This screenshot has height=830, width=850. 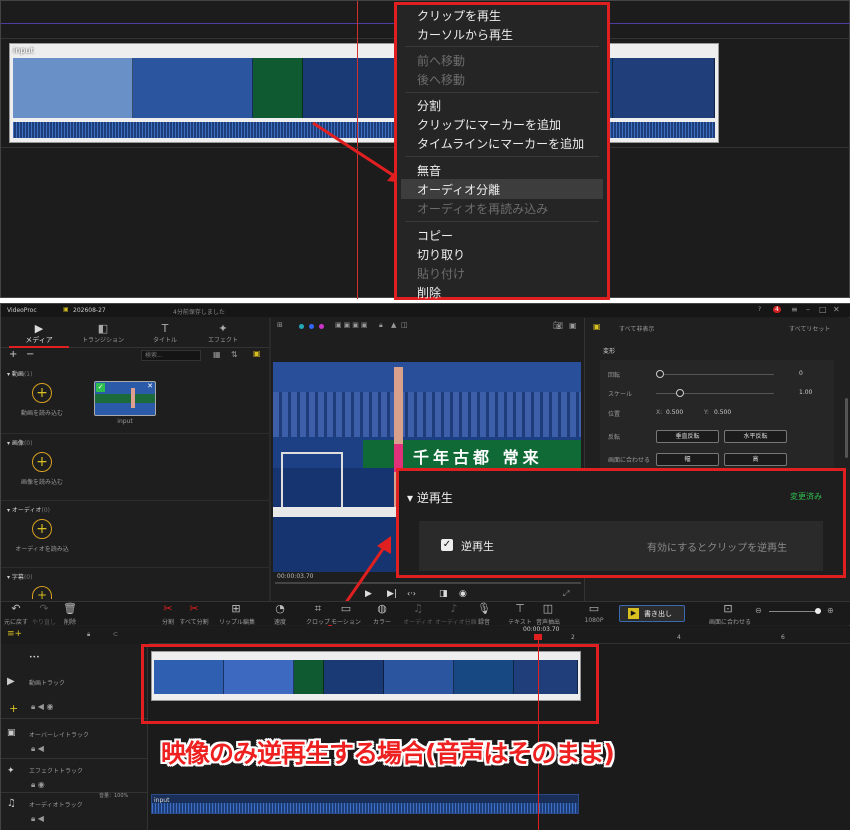 What do you see at coordinates (636, 328) in the screenshot?
I see `hide-all-label: すべて非表示` at bounding box center [636, 328].